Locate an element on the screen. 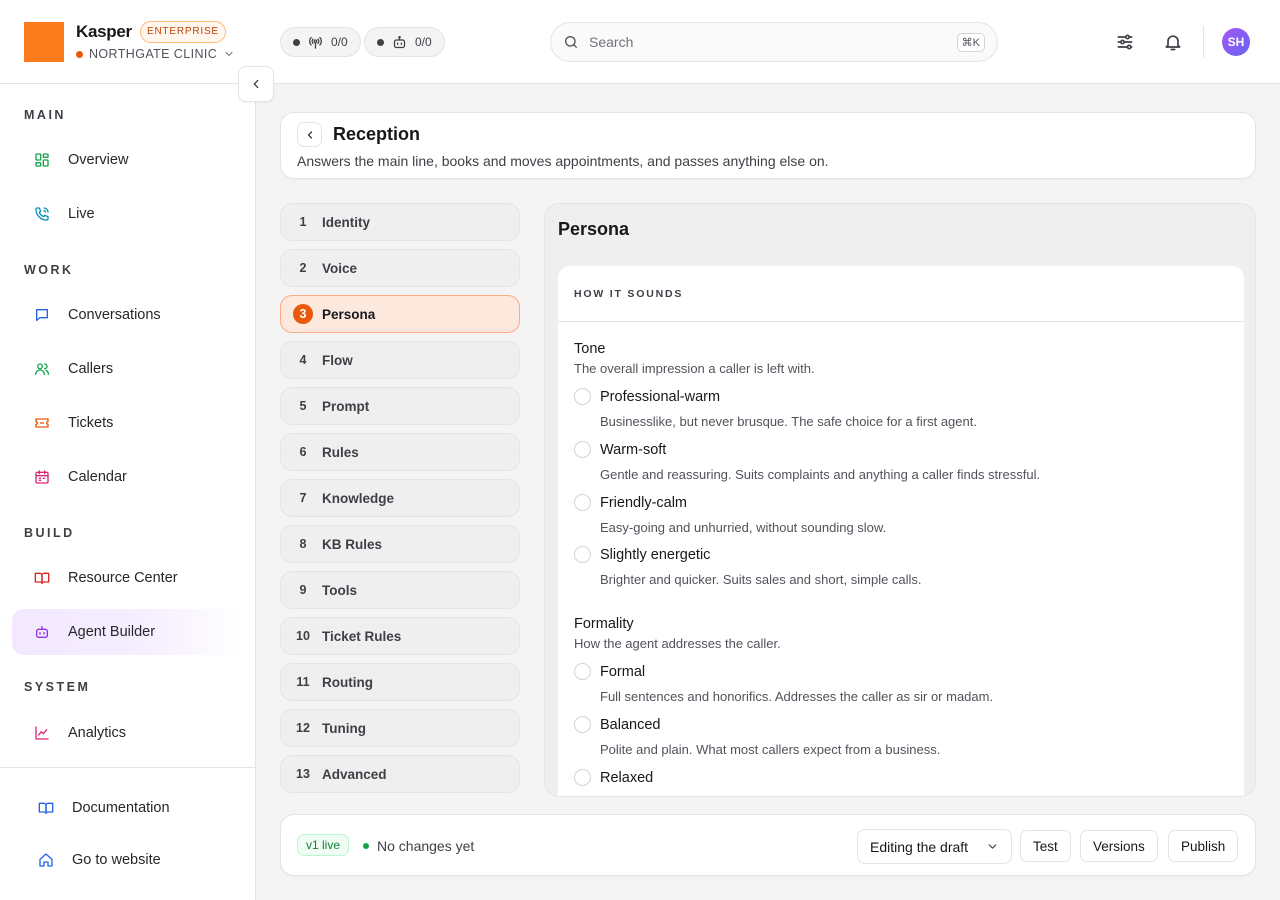 Image resolution: width=1280 pixels, height=900 pixels. user-avatar: SH is located at coordinates (1236, 42).